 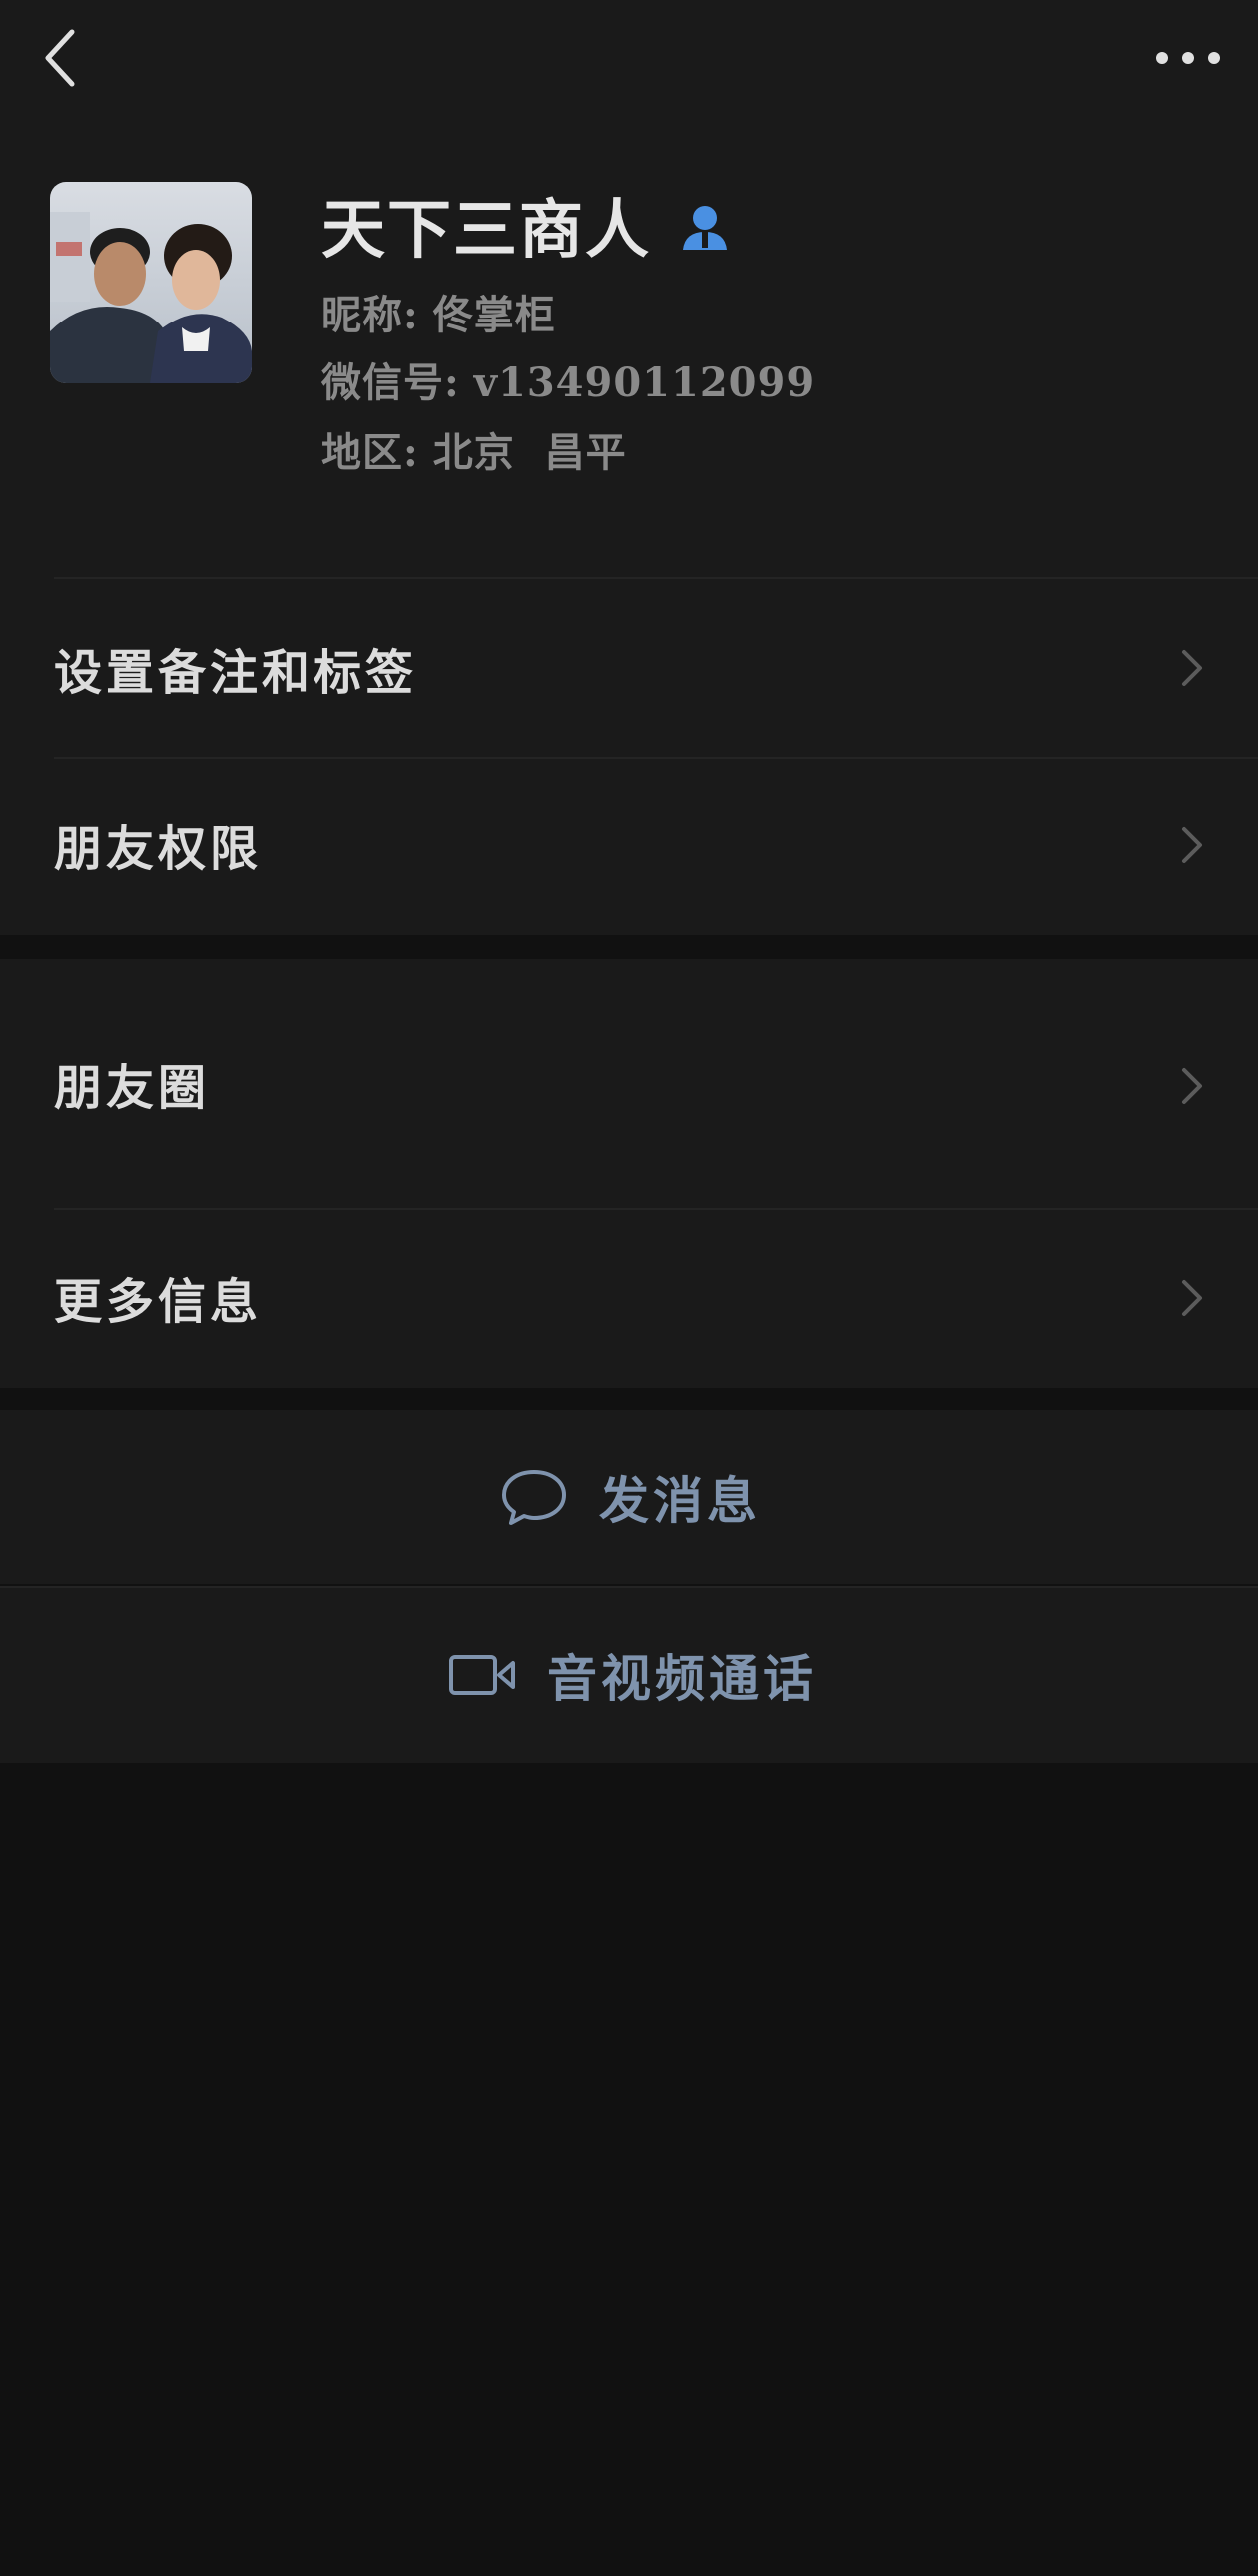 I want to click on region-label: 地区:, so click(x=370, y=452).